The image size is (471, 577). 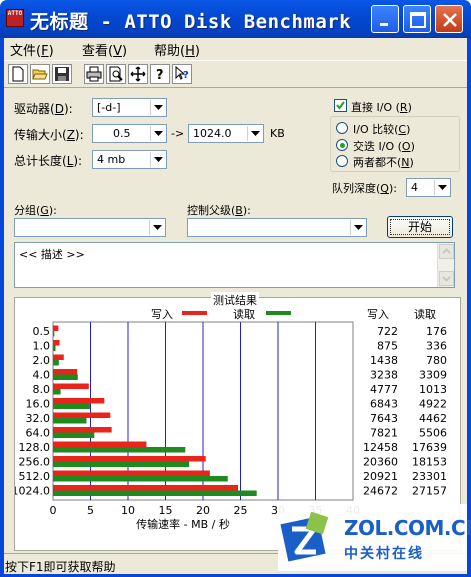 I want to click on queue-dropdown-arrow, so click(x=441, y=187).